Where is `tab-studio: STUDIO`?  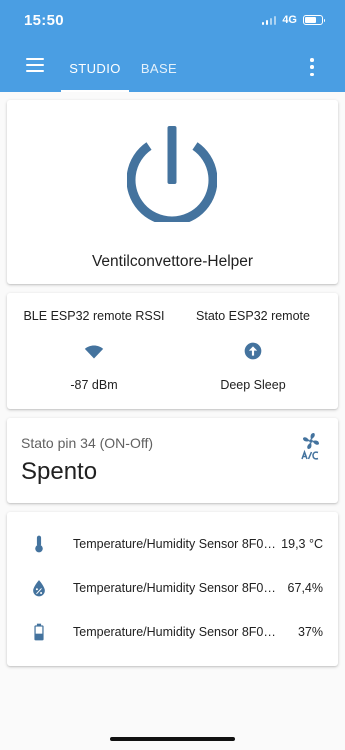
tab-studio: STUDIO is located at coordinates (95, 68).